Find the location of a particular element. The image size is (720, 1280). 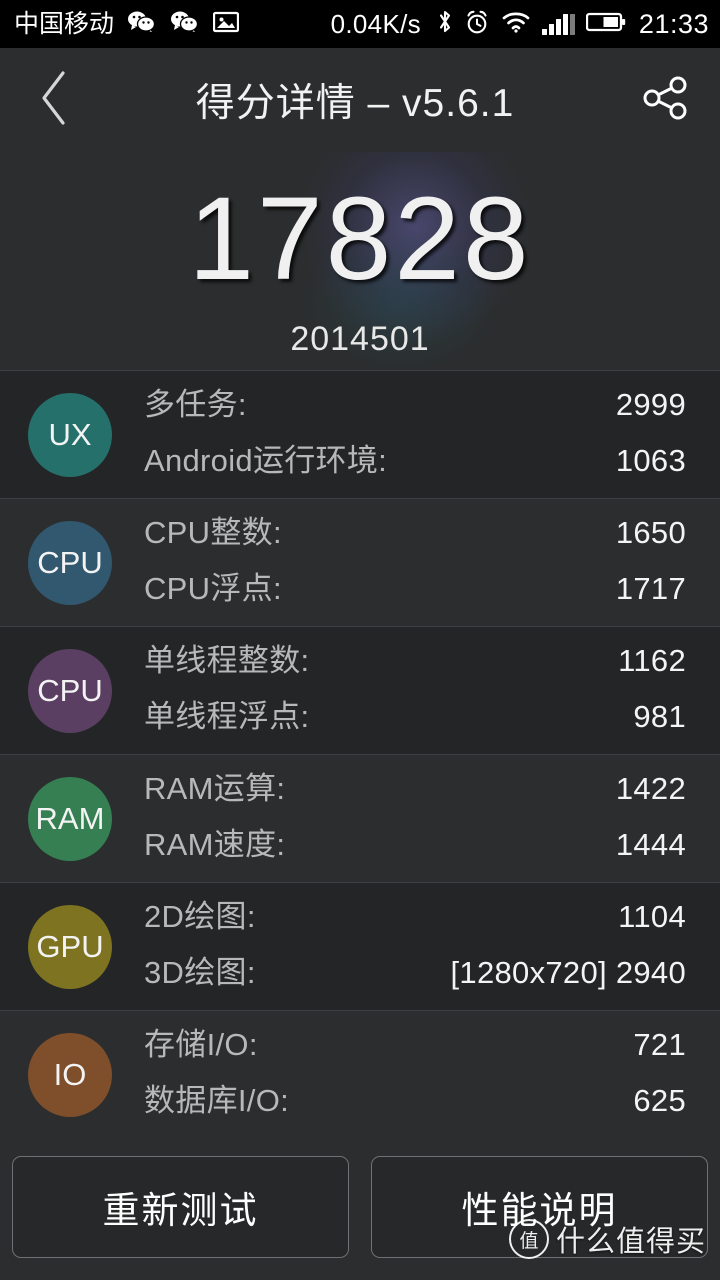

metric-value: 721 is located at coordinates (659, 1044).